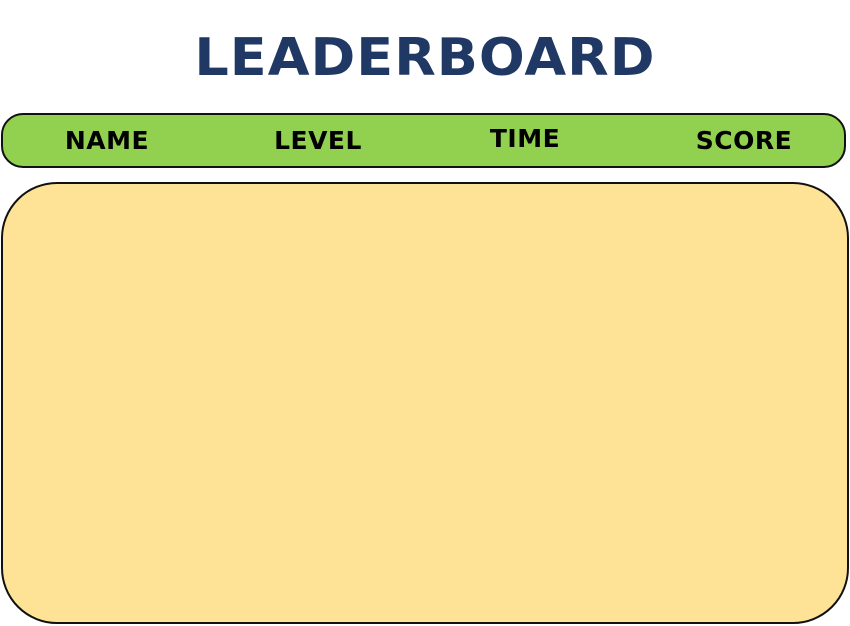 Image resolution: width=850 pixels, height=626 pixels. I want to click on leaderboard-title: LEADERBOARD, so click(425, 57).